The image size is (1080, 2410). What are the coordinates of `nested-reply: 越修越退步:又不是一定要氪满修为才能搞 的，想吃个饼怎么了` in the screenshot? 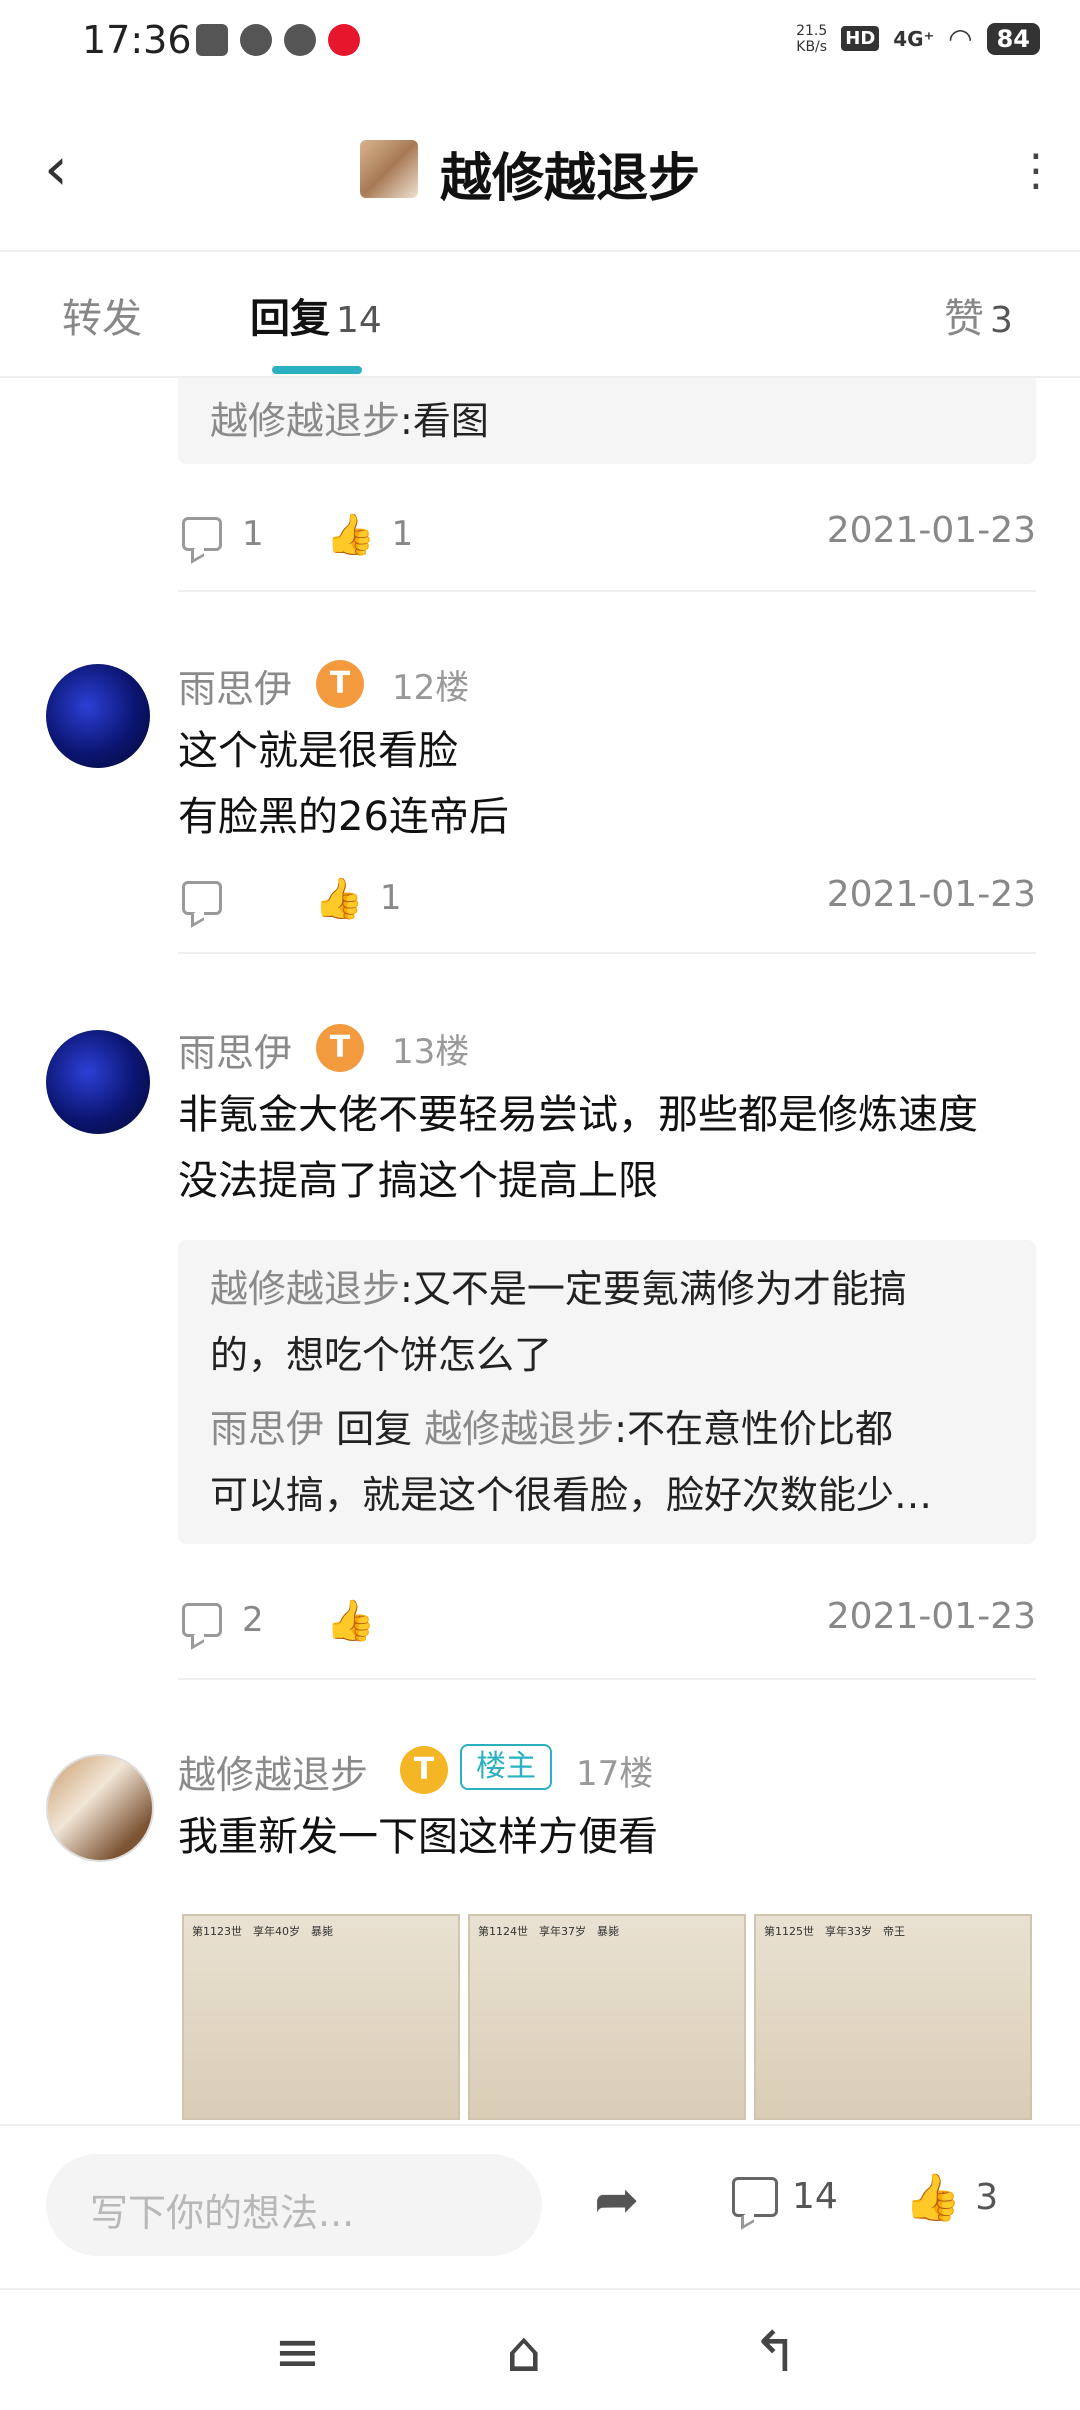 It's located at (607, 1322).